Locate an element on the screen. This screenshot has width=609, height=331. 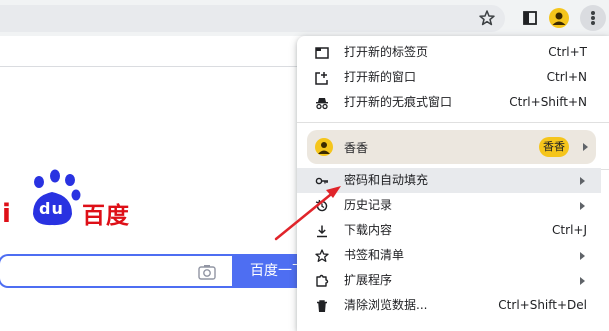
new-tab-icon is located at coordinates (322, 53).